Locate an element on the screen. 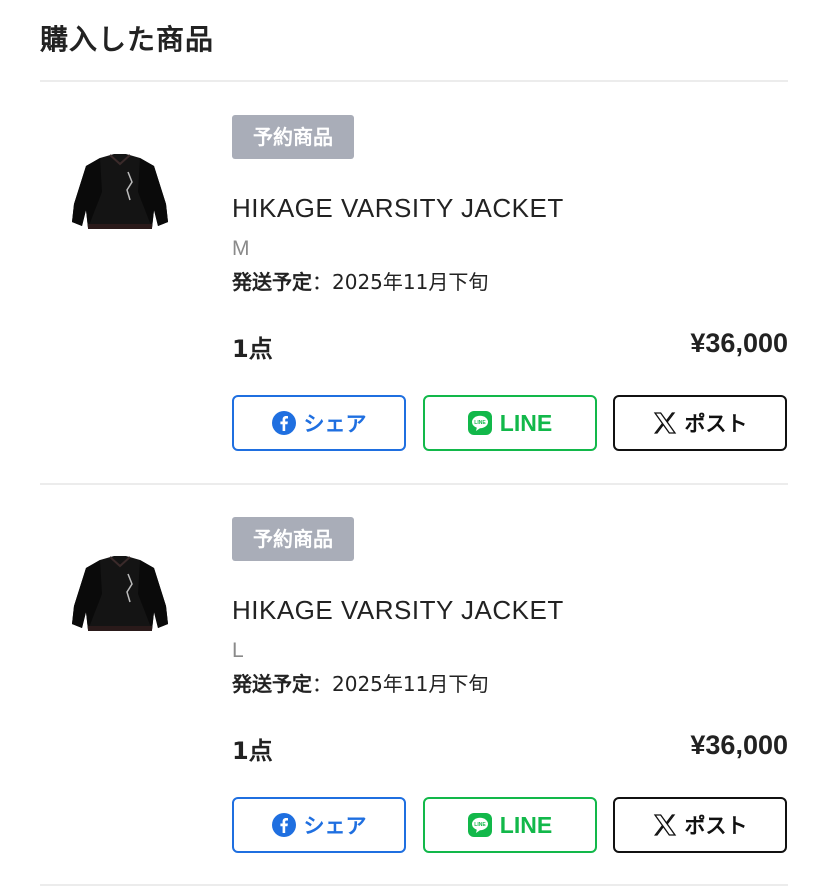 Image resolution: width=828 pixels, height=893 pixels. page-title: 購入した商品 is located at coordinates (127, 39).